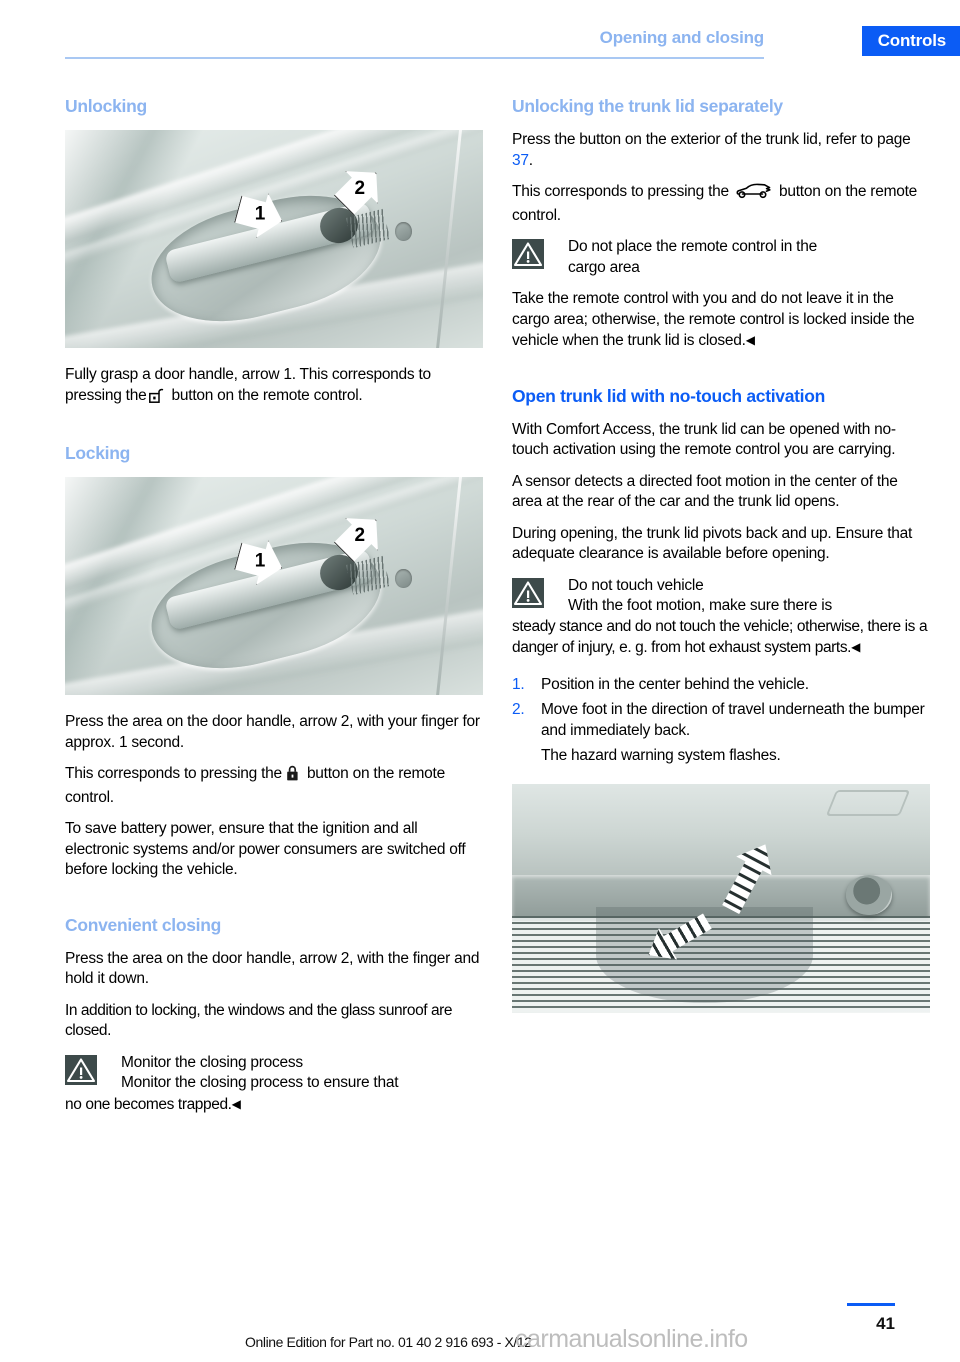 The height and width of the screenshot is (1362, 960). What do you see at coordinates (750, 340) in the screenshot?
I see `cargo-warning-end-mark: ◀` at bounding box center [750, 340].